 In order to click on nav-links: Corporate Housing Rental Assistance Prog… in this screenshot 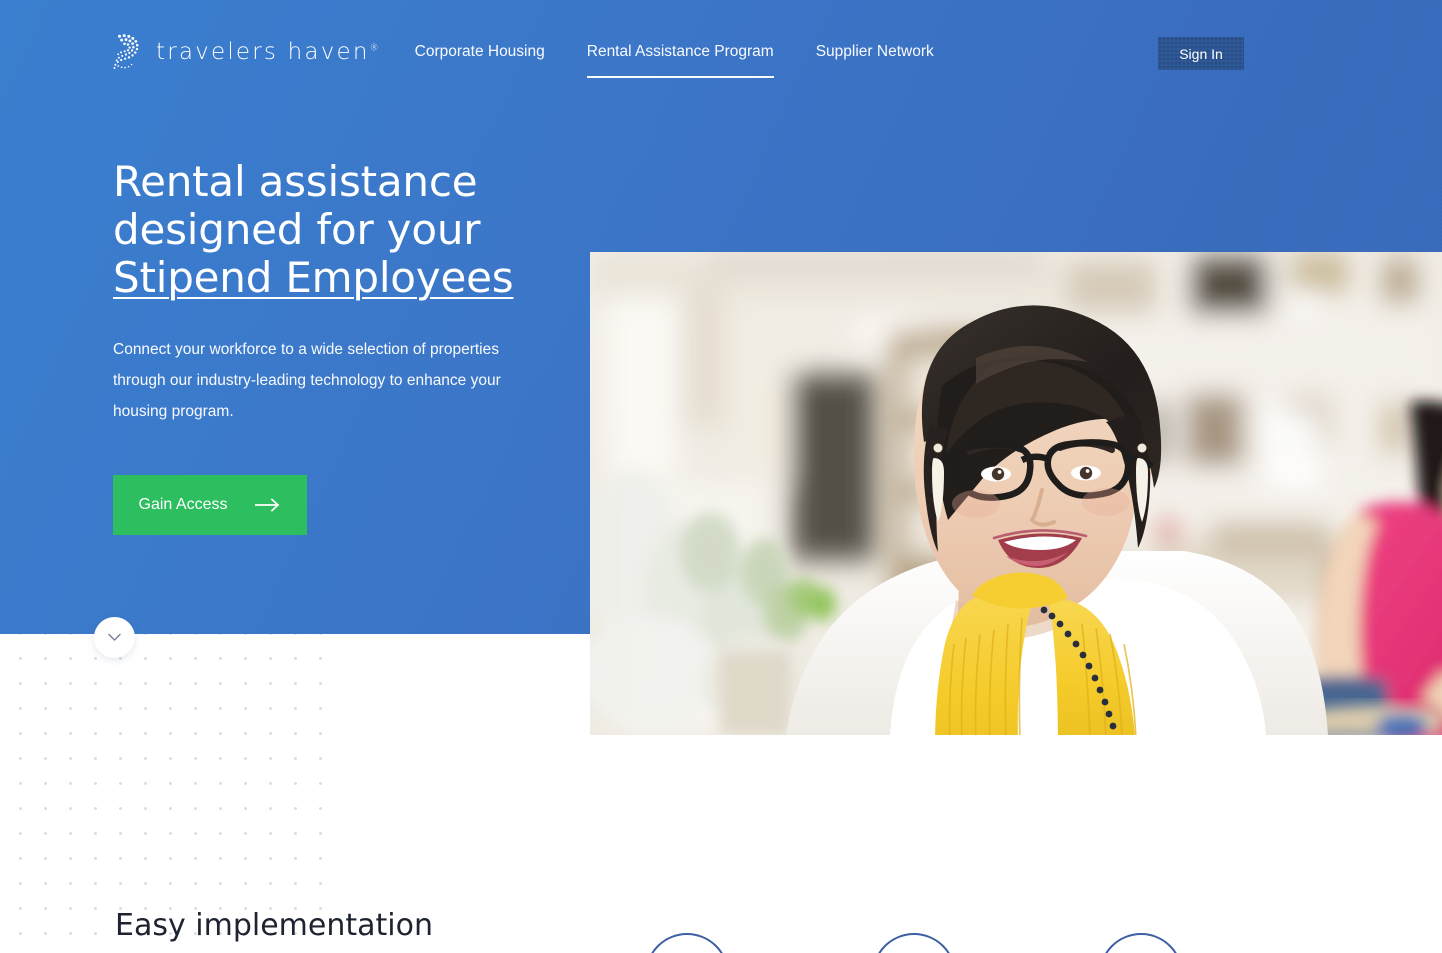, I will do `click(695, 56)`.